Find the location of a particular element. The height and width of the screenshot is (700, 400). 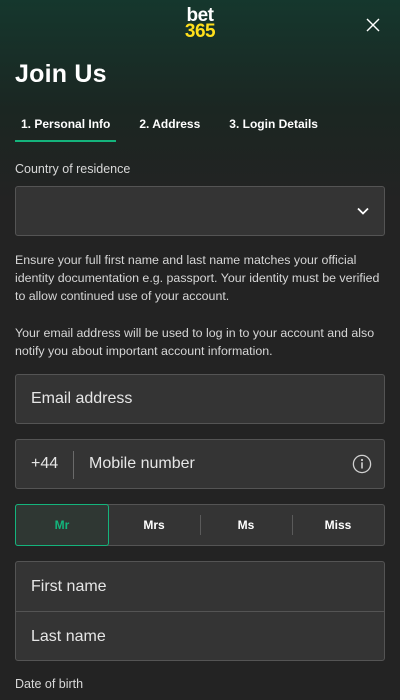

close-button is located at coordinates (373, 25).